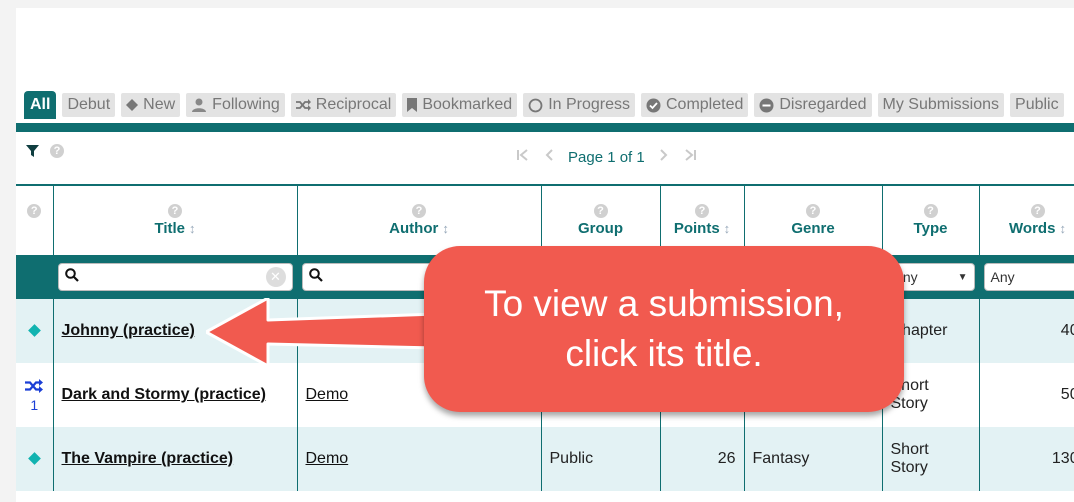 This screenshot has width=1074, height=502. Describe the element at coordinates (275, 277) in the screenshot. I see `clear-icon: ✕` at that location.